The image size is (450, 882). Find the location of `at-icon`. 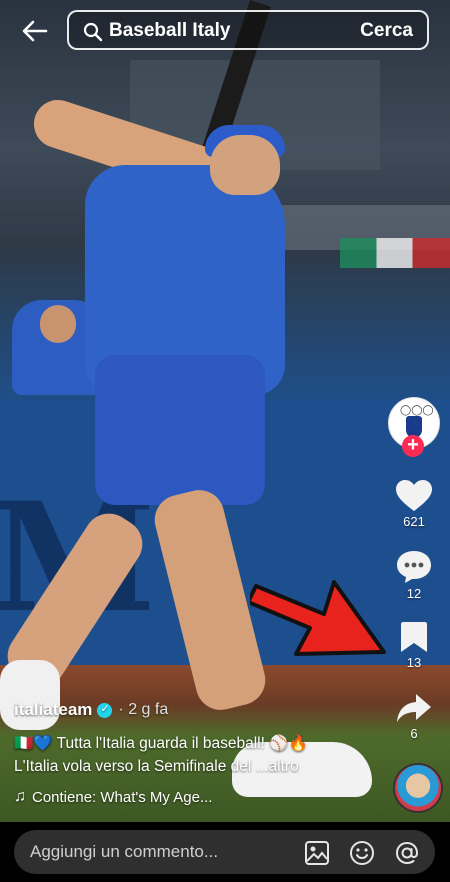

at-icon is located at coordinates (407, 853).